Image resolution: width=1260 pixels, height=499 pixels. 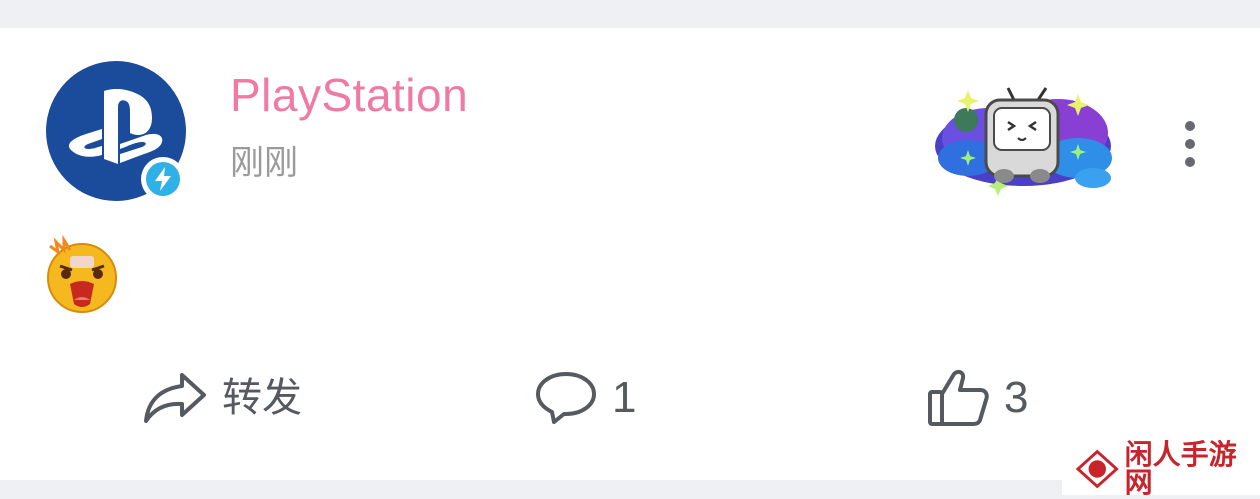 I want to click on post-timestamp: 刚刚, so click(x=264, y=163).